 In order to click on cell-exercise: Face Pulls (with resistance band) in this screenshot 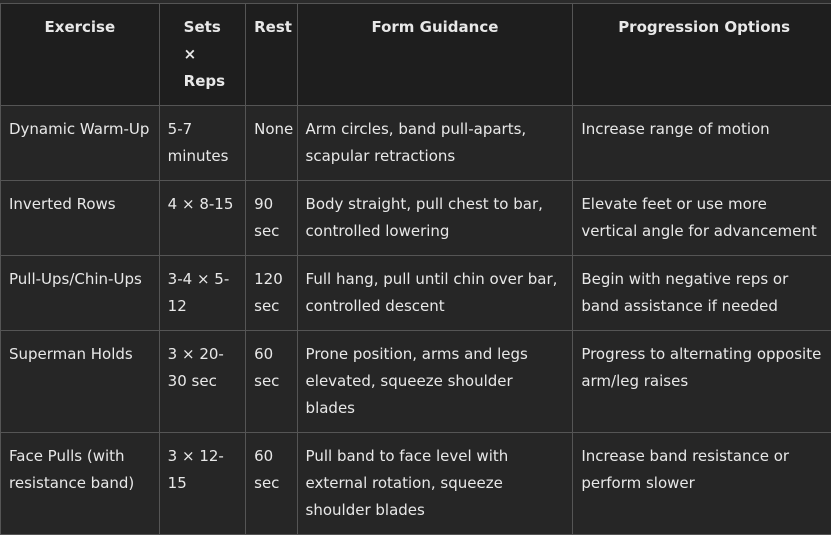, I will do `click(80, 484)`.